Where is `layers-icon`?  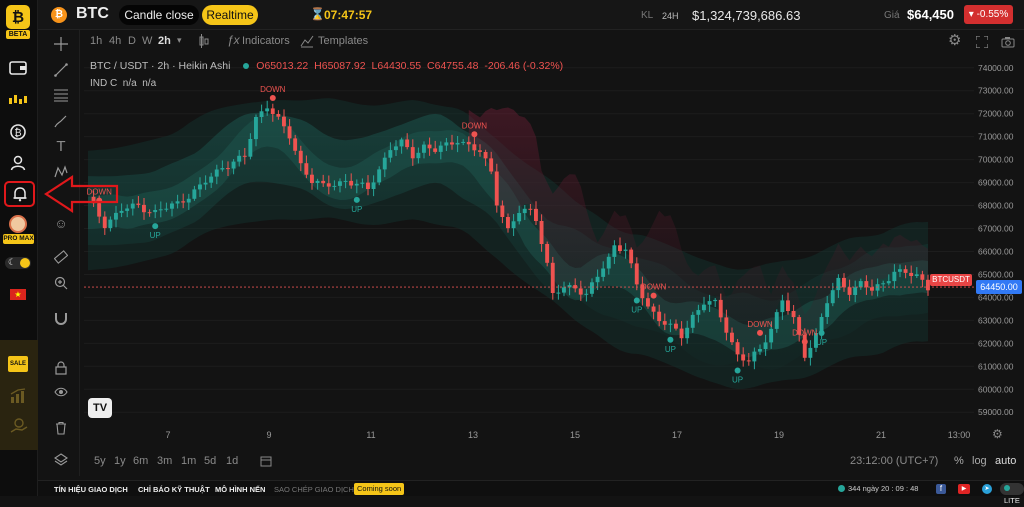 layers-icon is located at coordinates (61, 460).